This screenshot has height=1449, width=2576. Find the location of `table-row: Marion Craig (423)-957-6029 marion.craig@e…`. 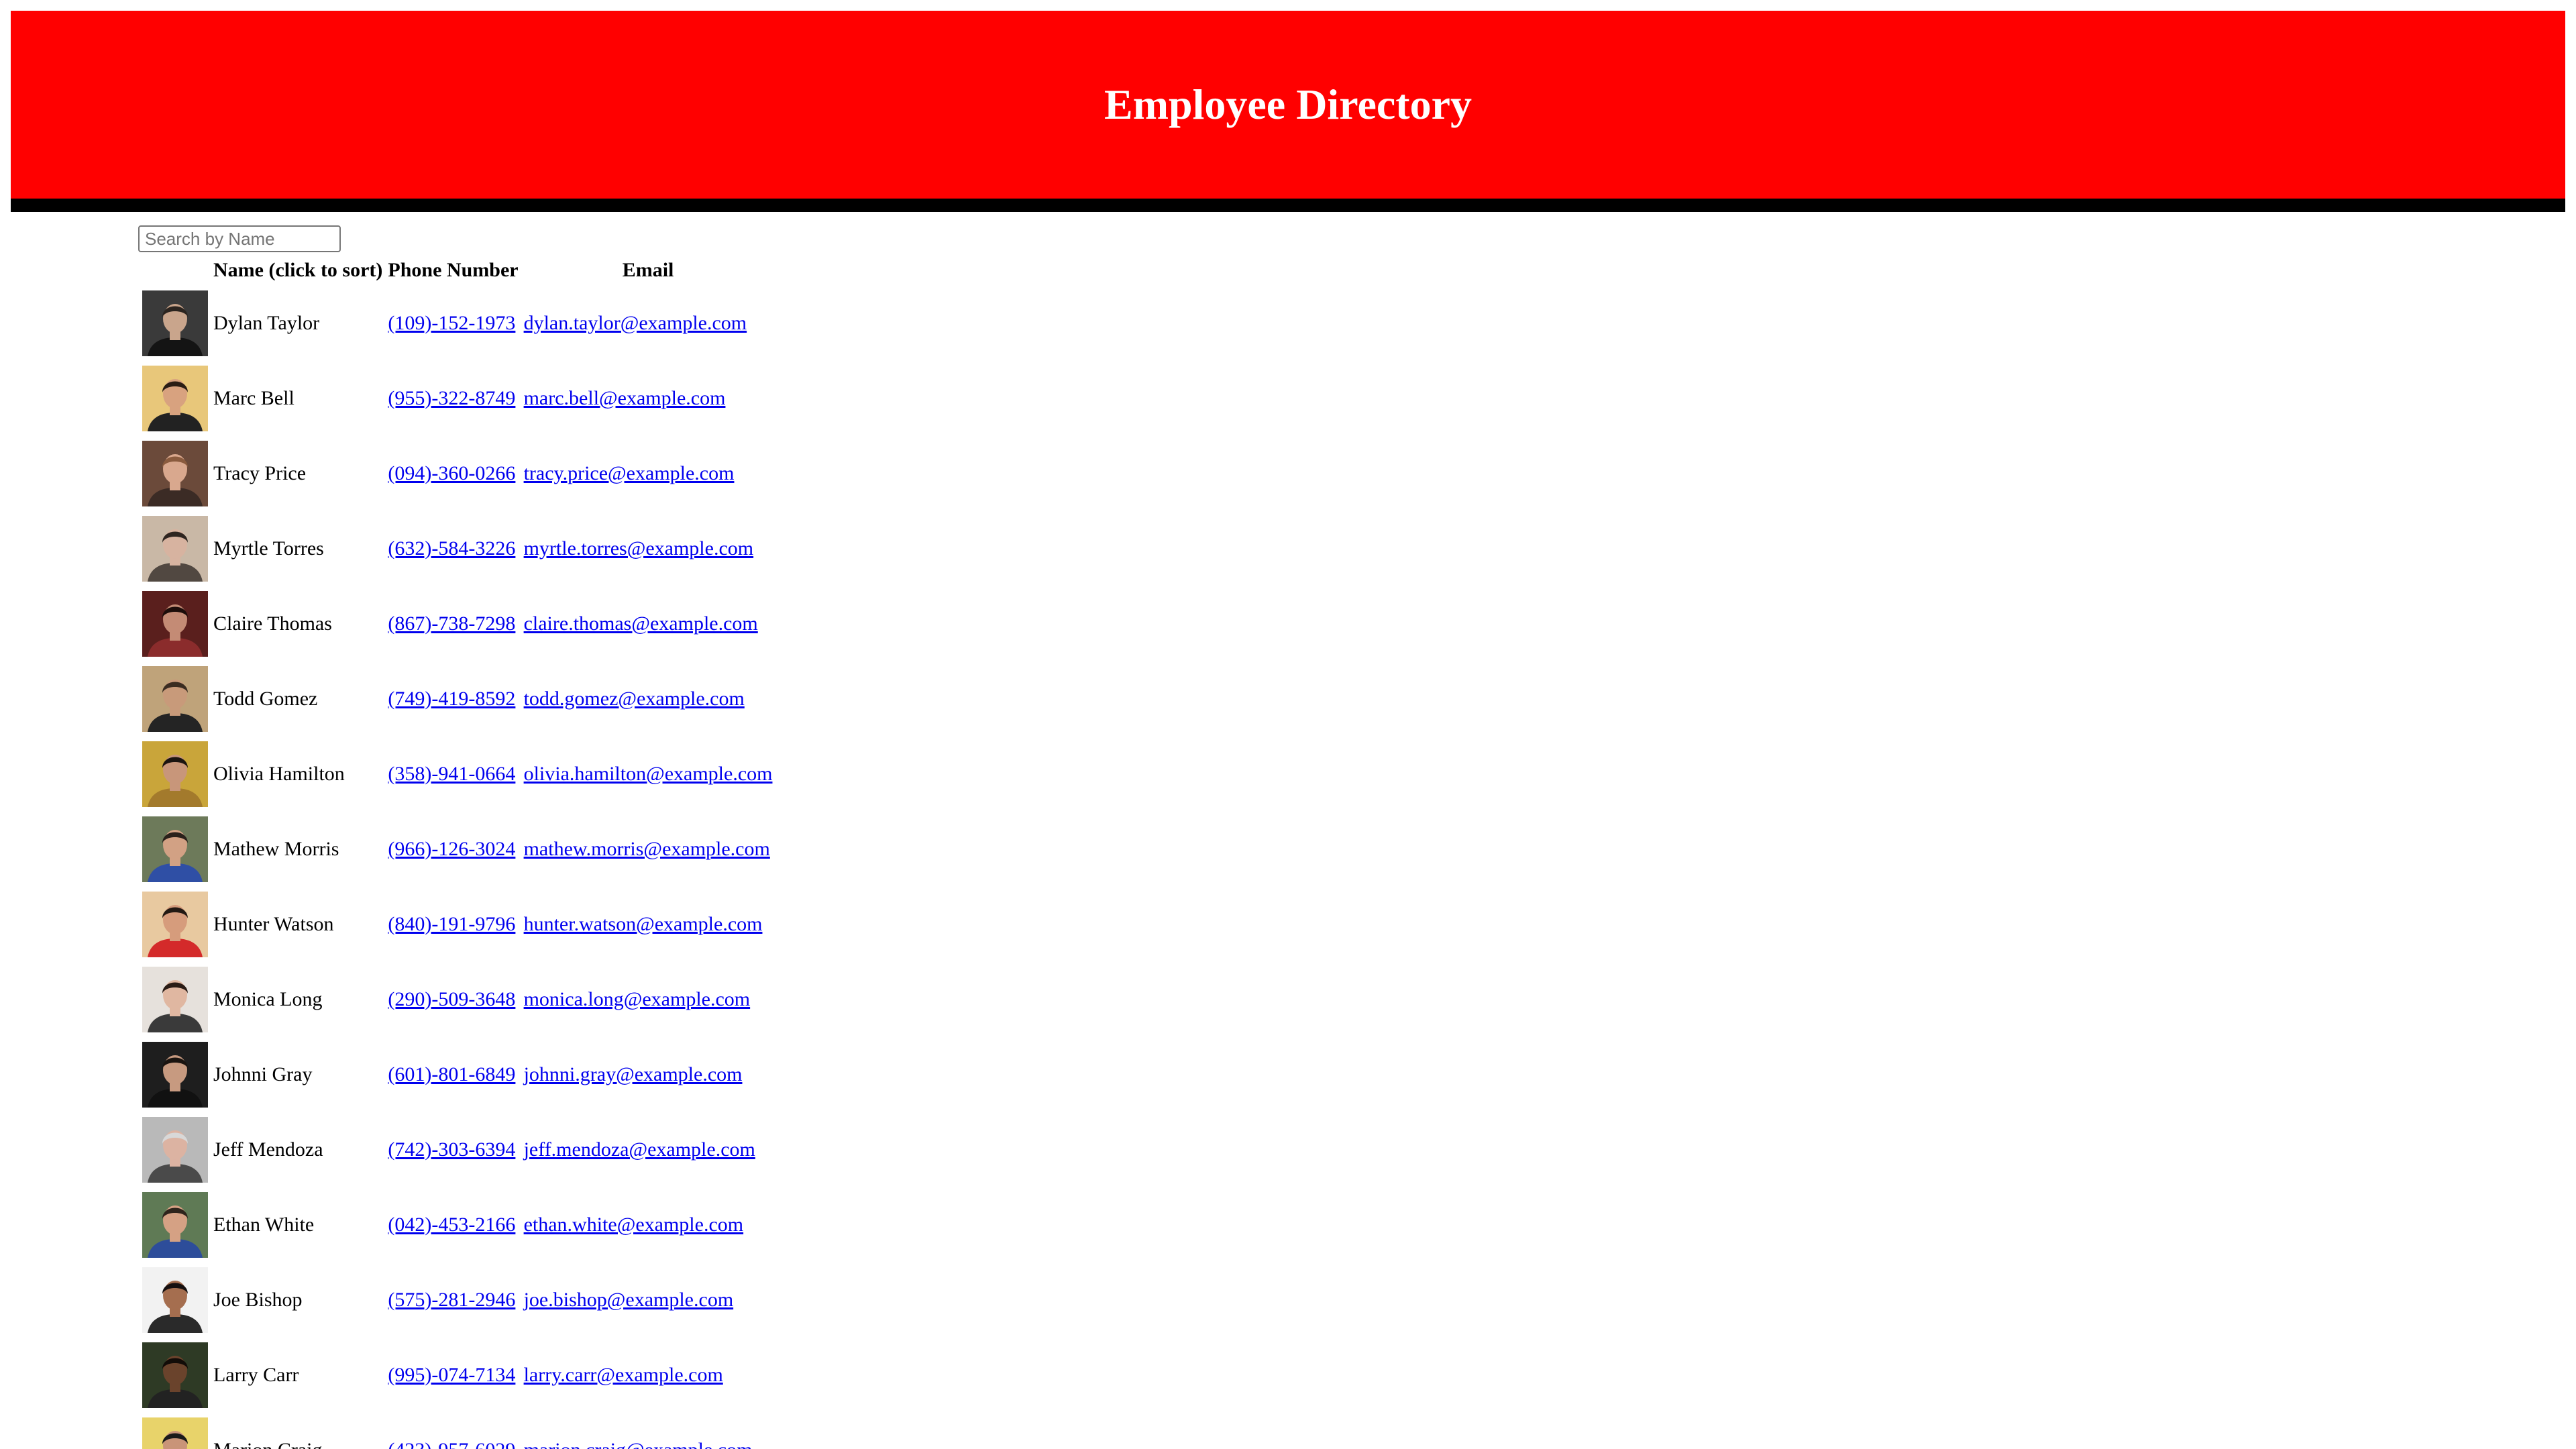

table-row: Marion Craig (423)-957-6029 marion.craig@e… is located at coordinates (457, 1431).